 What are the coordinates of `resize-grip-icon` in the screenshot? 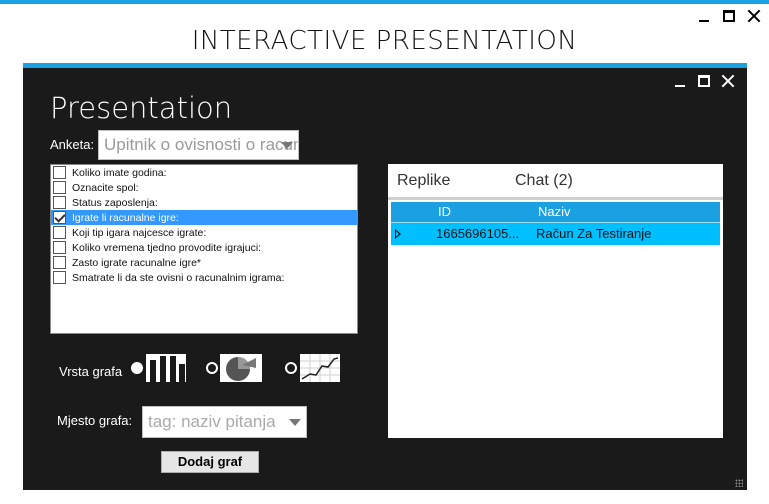 It's located at (739, 483).